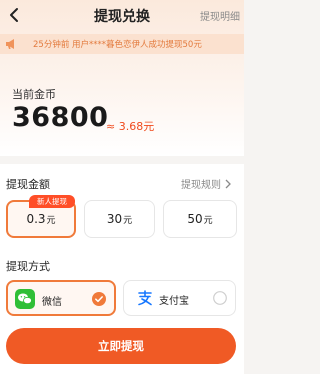 The image size is (320, 374). What do you see at coordinates (201, 185) in the screenshot?
I see `withdraw-rule-label: 提现规则` at bounding box center [201, 185].